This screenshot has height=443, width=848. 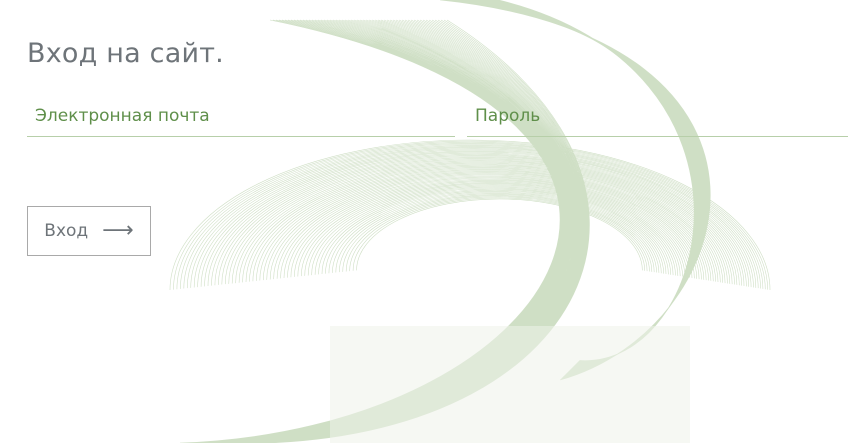 What do you see at coordinates (125, 53) in the screenshot?
I see `page-title: Вход на сайт.` at bounding box center [125, 53].